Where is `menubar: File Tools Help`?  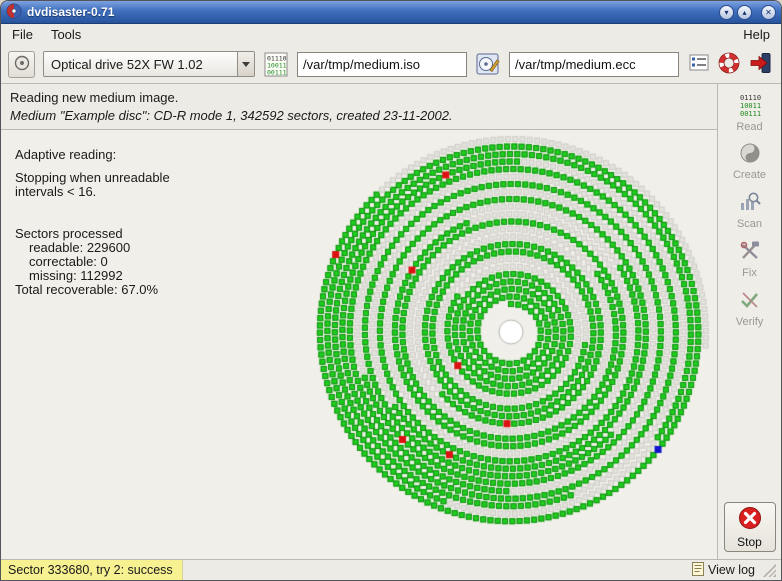 menubar: File Tools Help is located at coordinates (391, 34).